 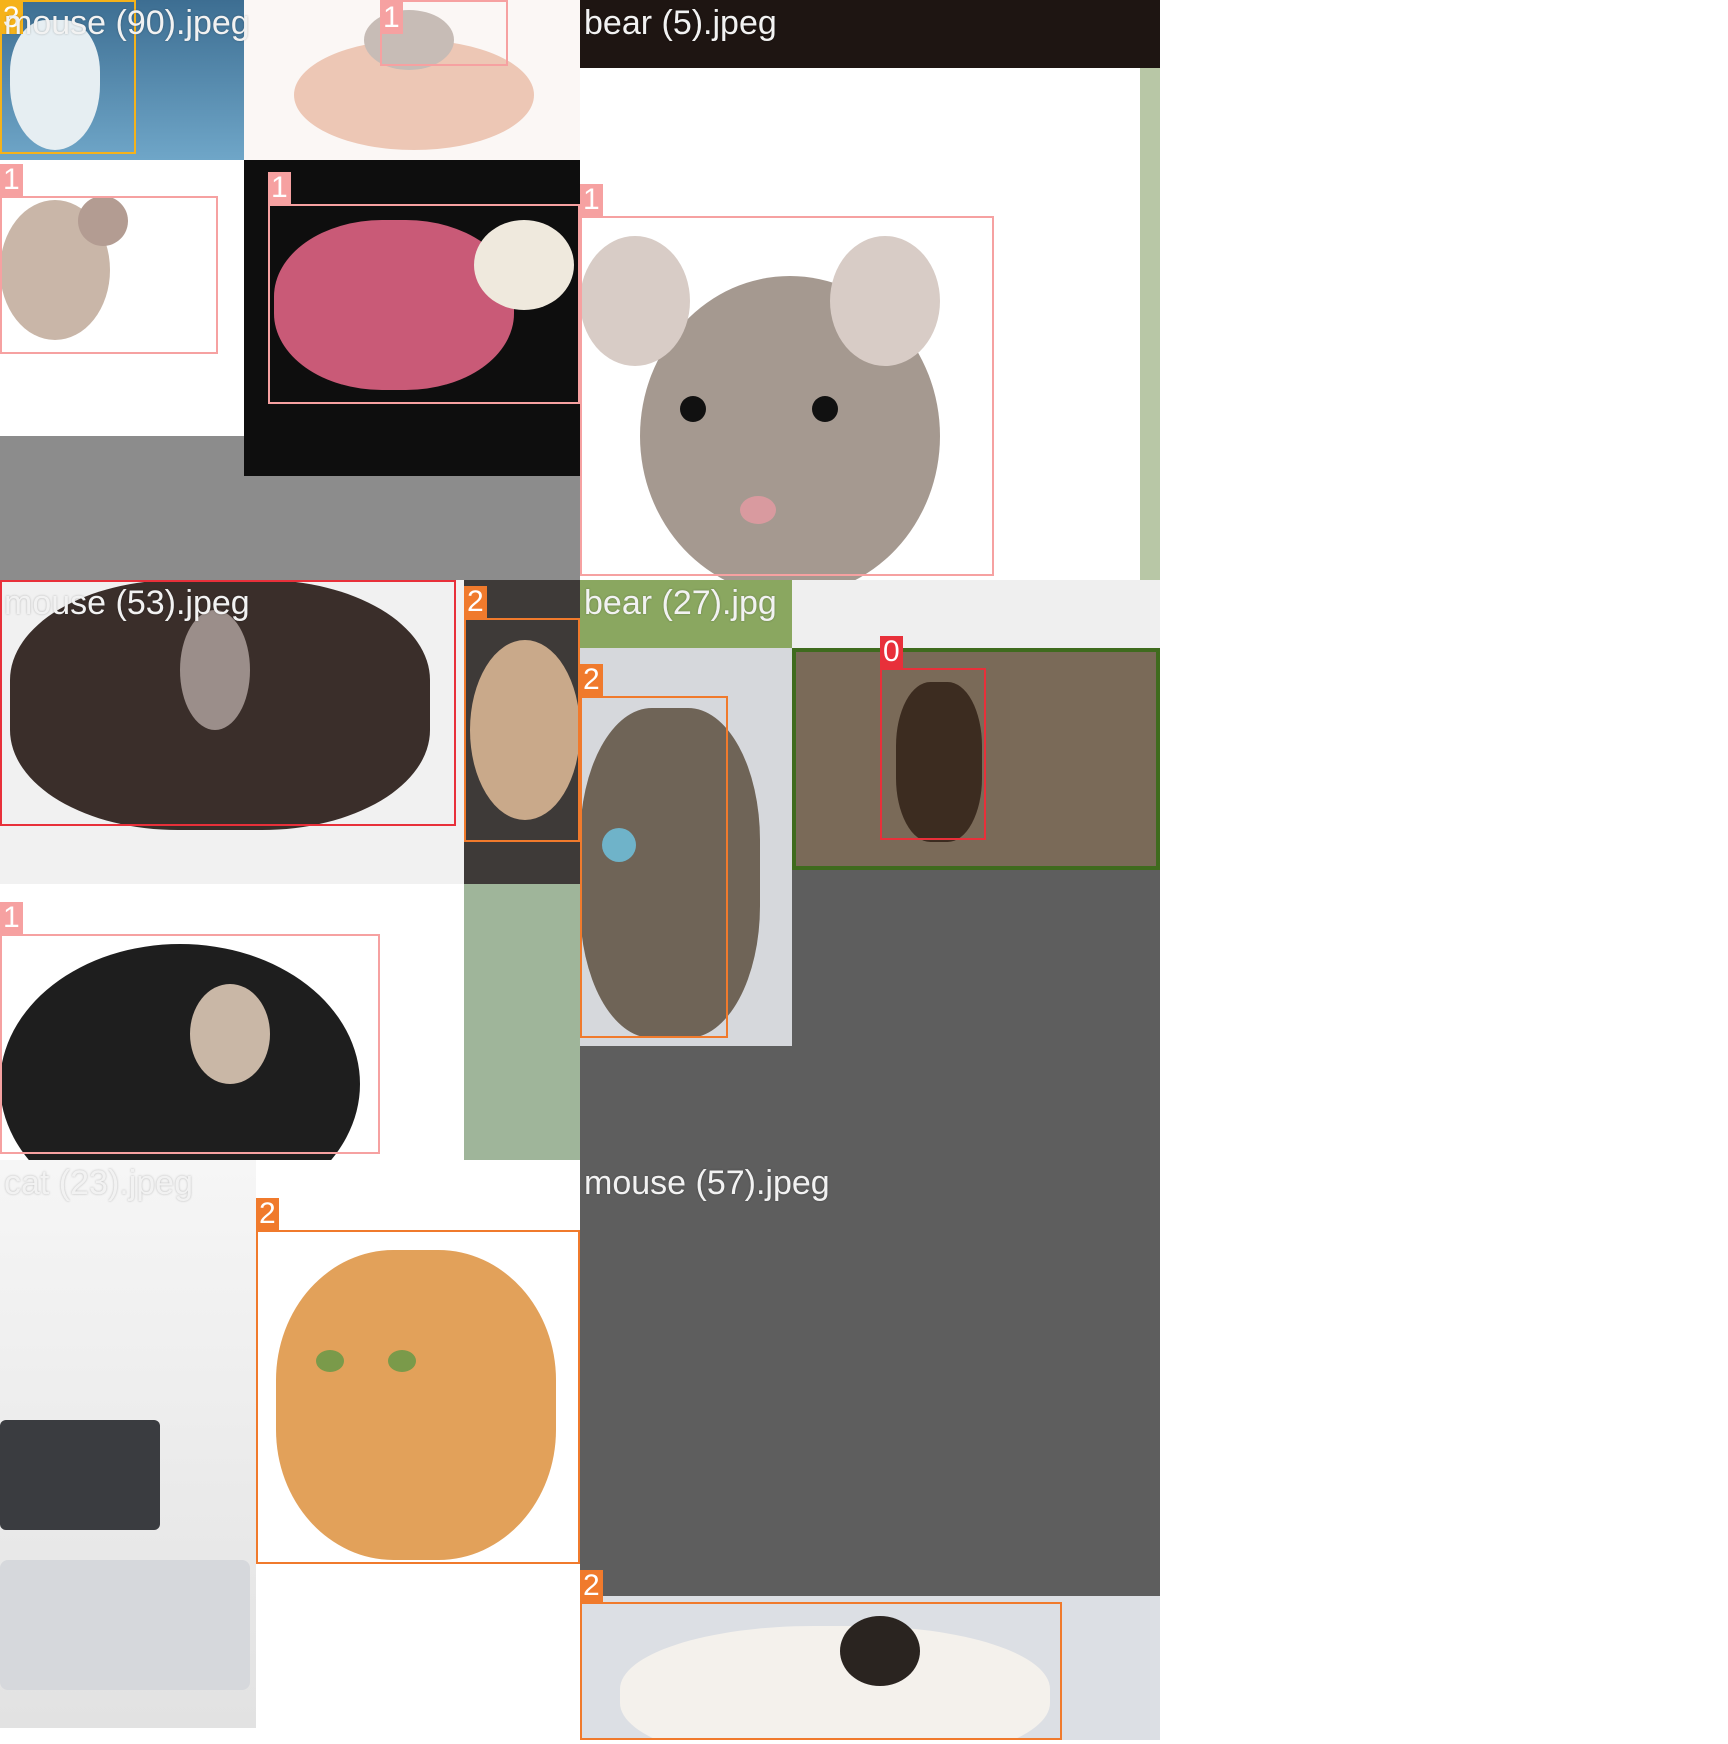 What do you see at coordinates (707, 1183) in the screenshot?
I see `tile-filename: mouse (57).jpeg` at bounding box center [707, 1183].